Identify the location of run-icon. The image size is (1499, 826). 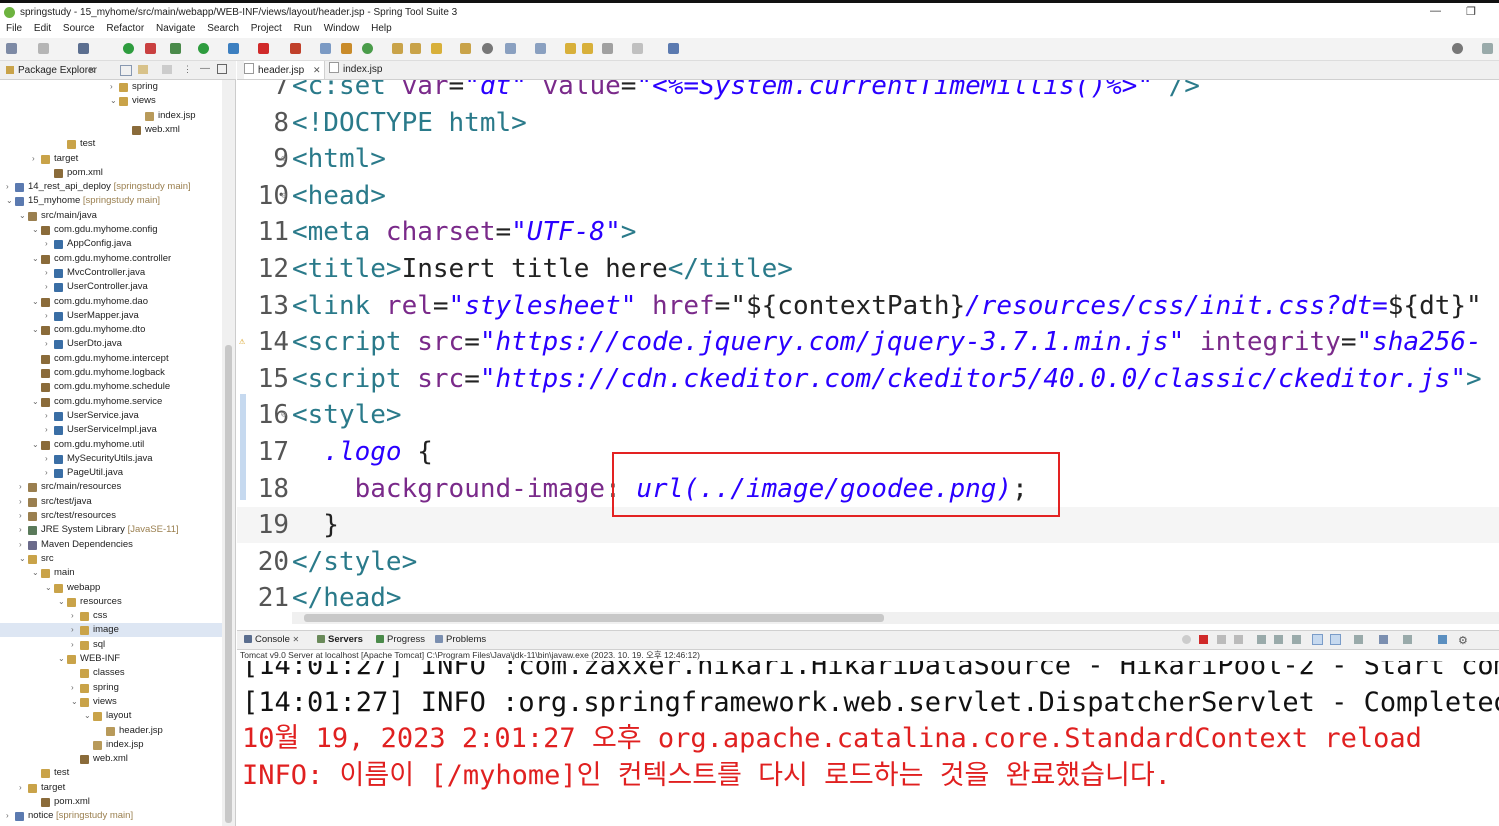
(203, 48).